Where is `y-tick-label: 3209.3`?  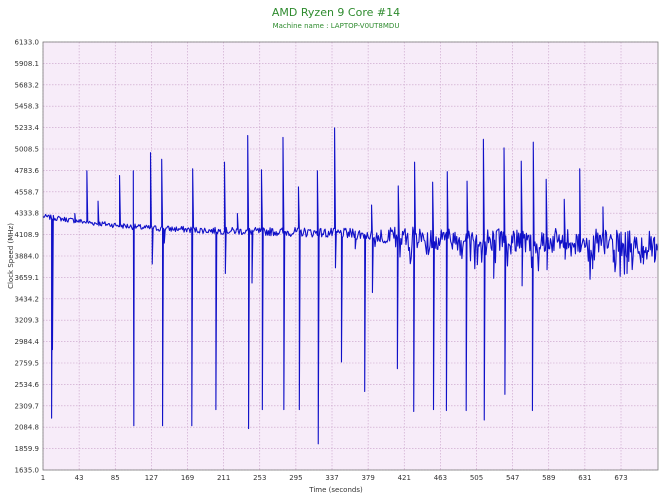 y-tick-label: 3209.3 is located at coordinates (27, 321).